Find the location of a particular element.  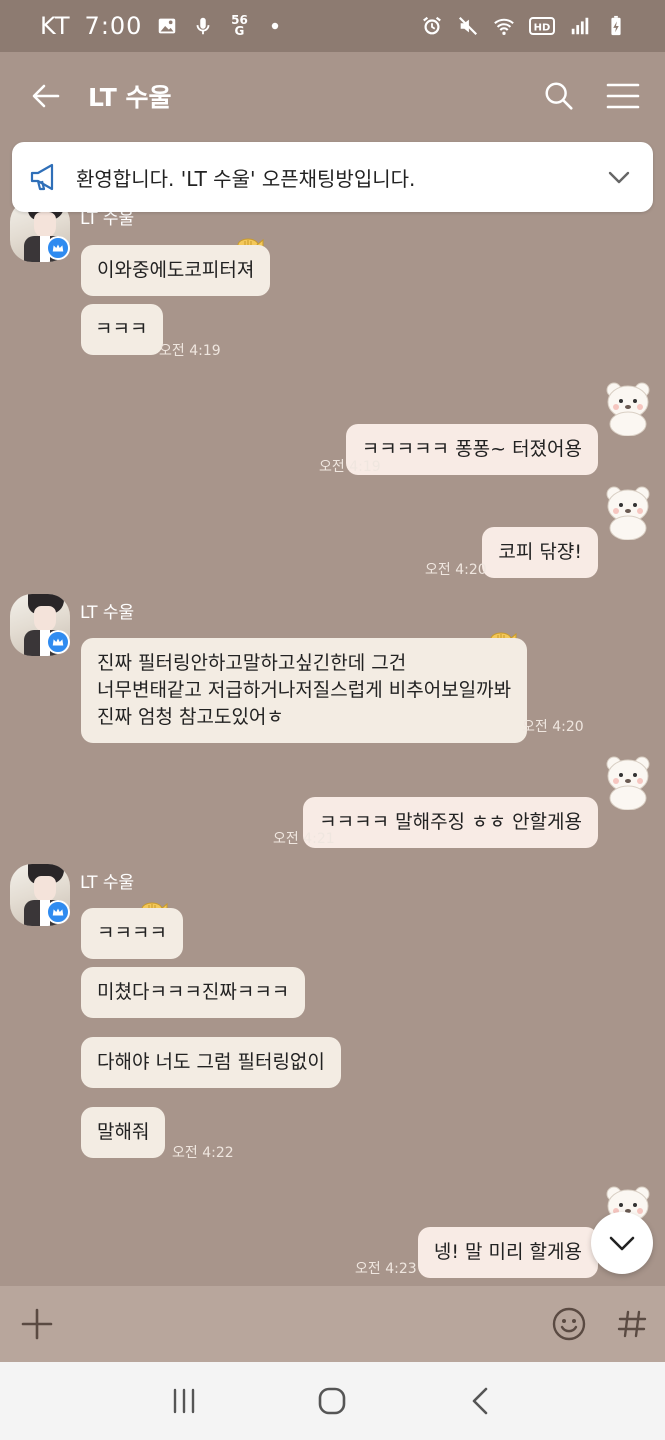

hd-label: HD is located at coordinates (542, 28).